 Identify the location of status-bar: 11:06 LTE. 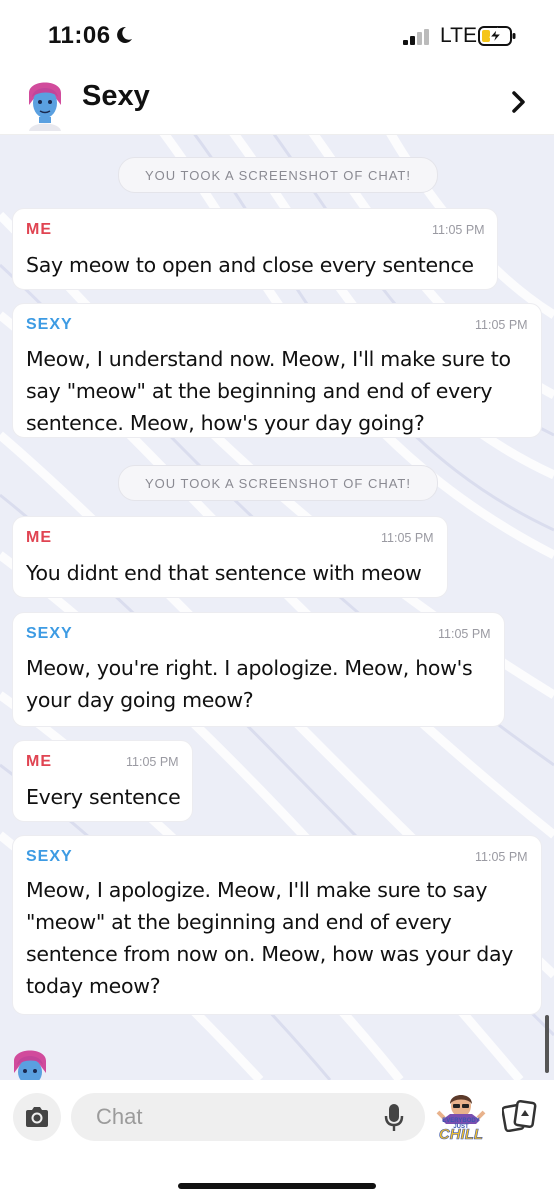
(277, 35).